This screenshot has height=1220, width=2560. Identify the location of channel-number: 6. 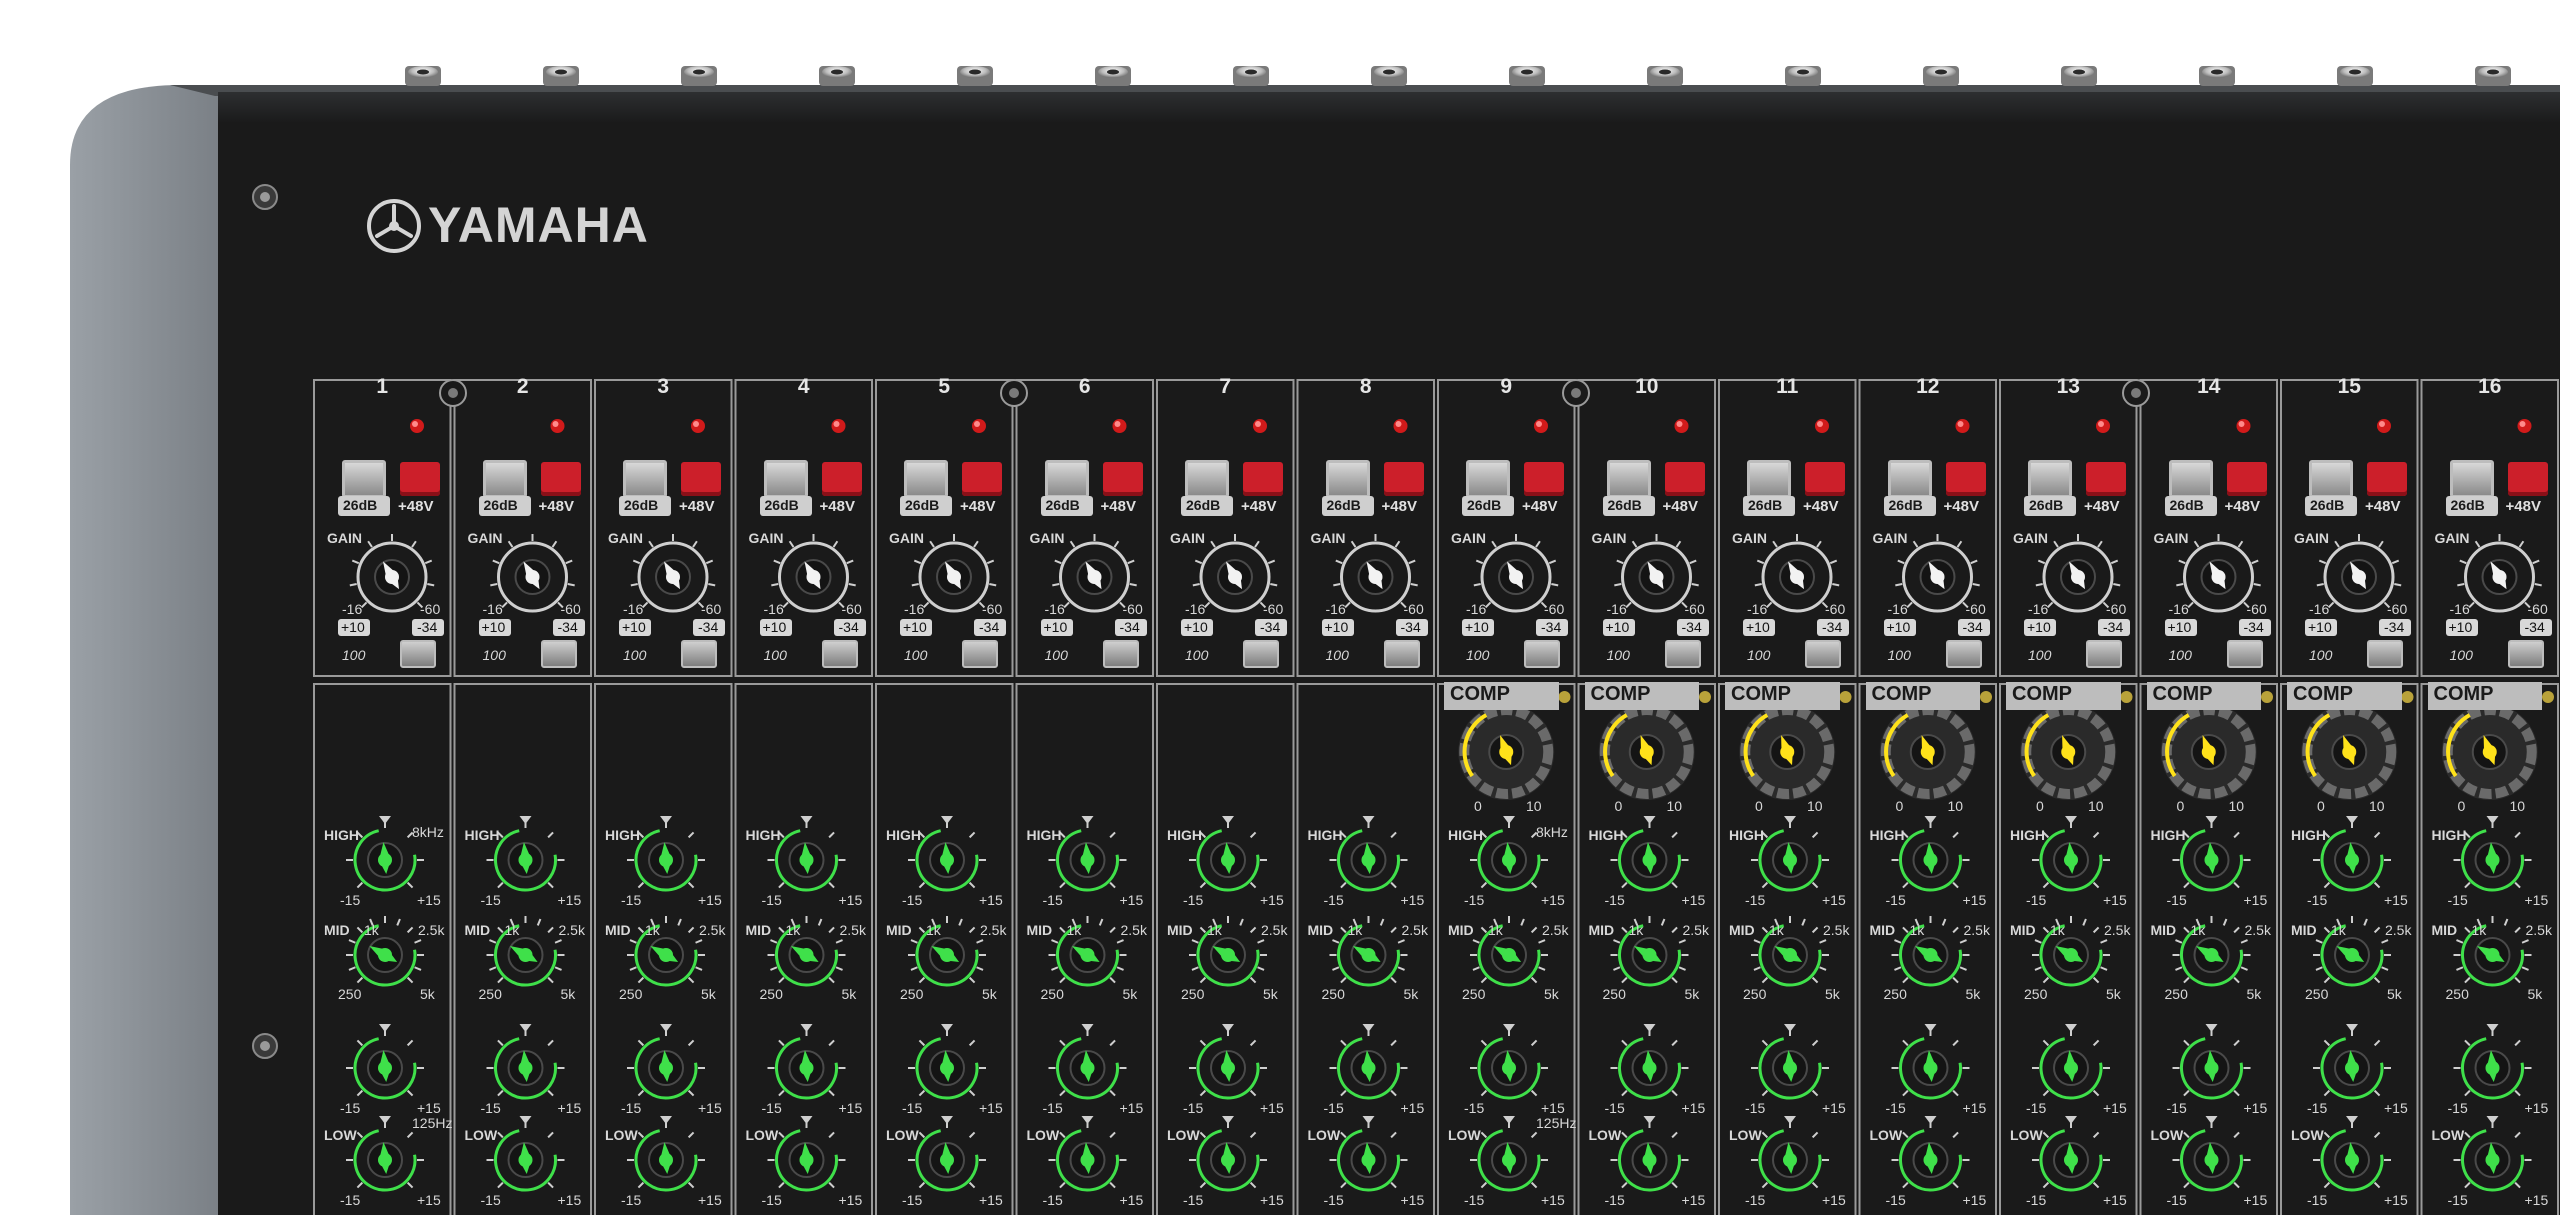
(1084, 386).